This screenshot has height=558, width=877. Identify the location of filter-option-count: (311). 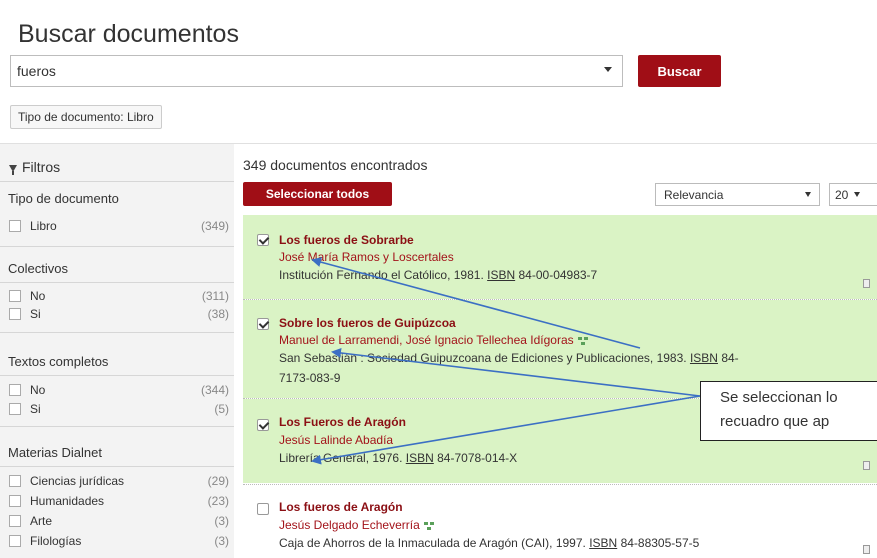
(215, 296).